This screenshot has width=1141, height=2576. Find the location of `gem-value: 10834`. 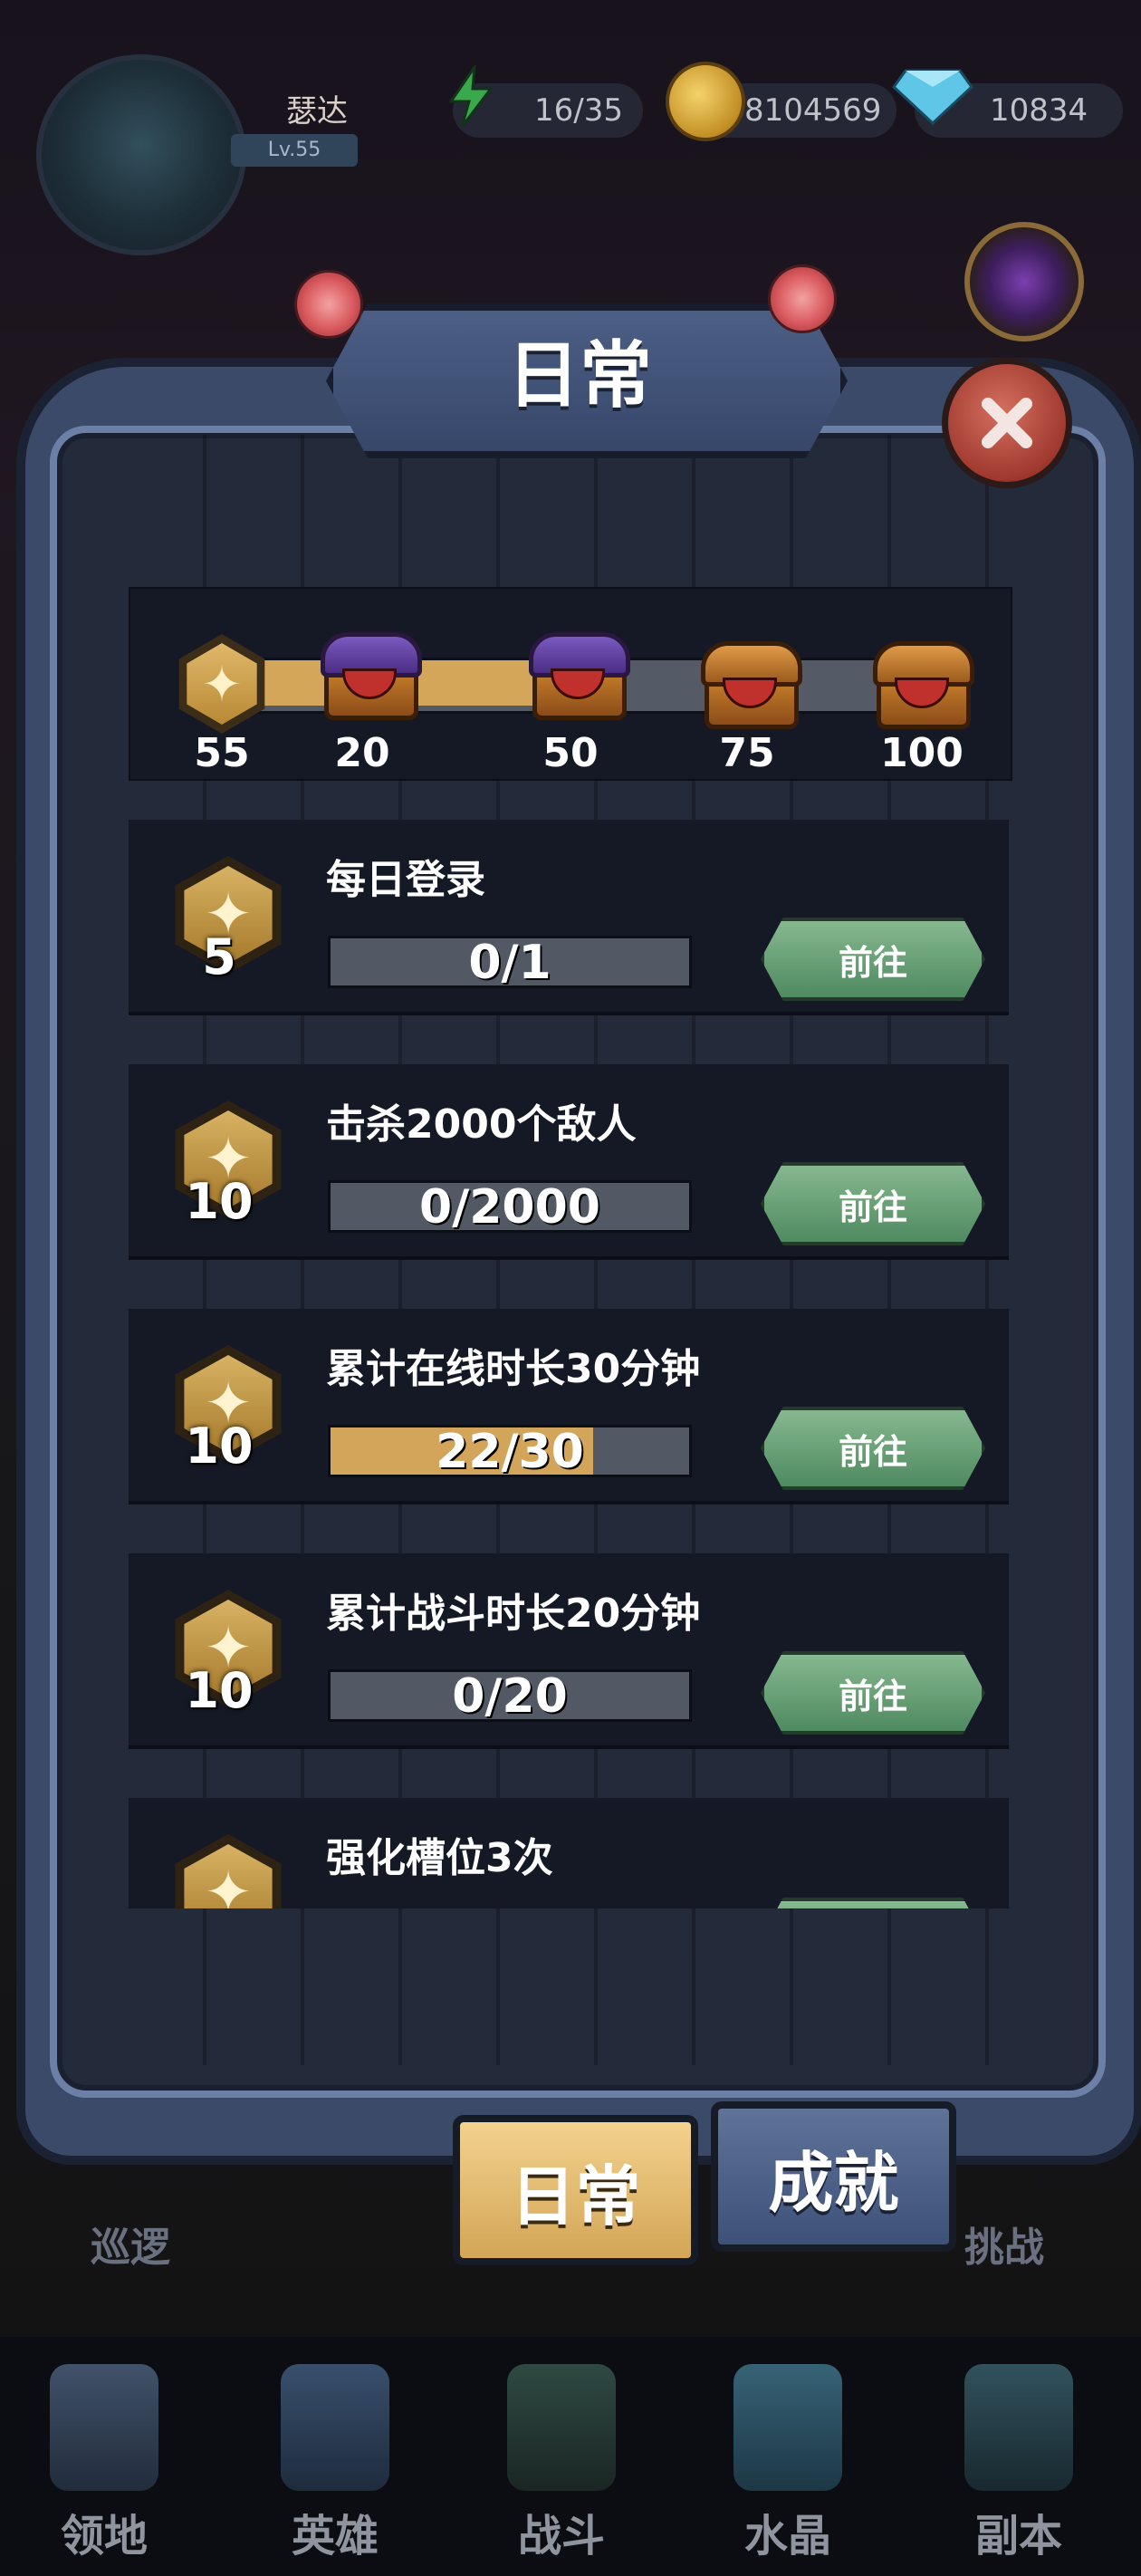

gem-value: 10834 is located at coordinates (1039, 110).